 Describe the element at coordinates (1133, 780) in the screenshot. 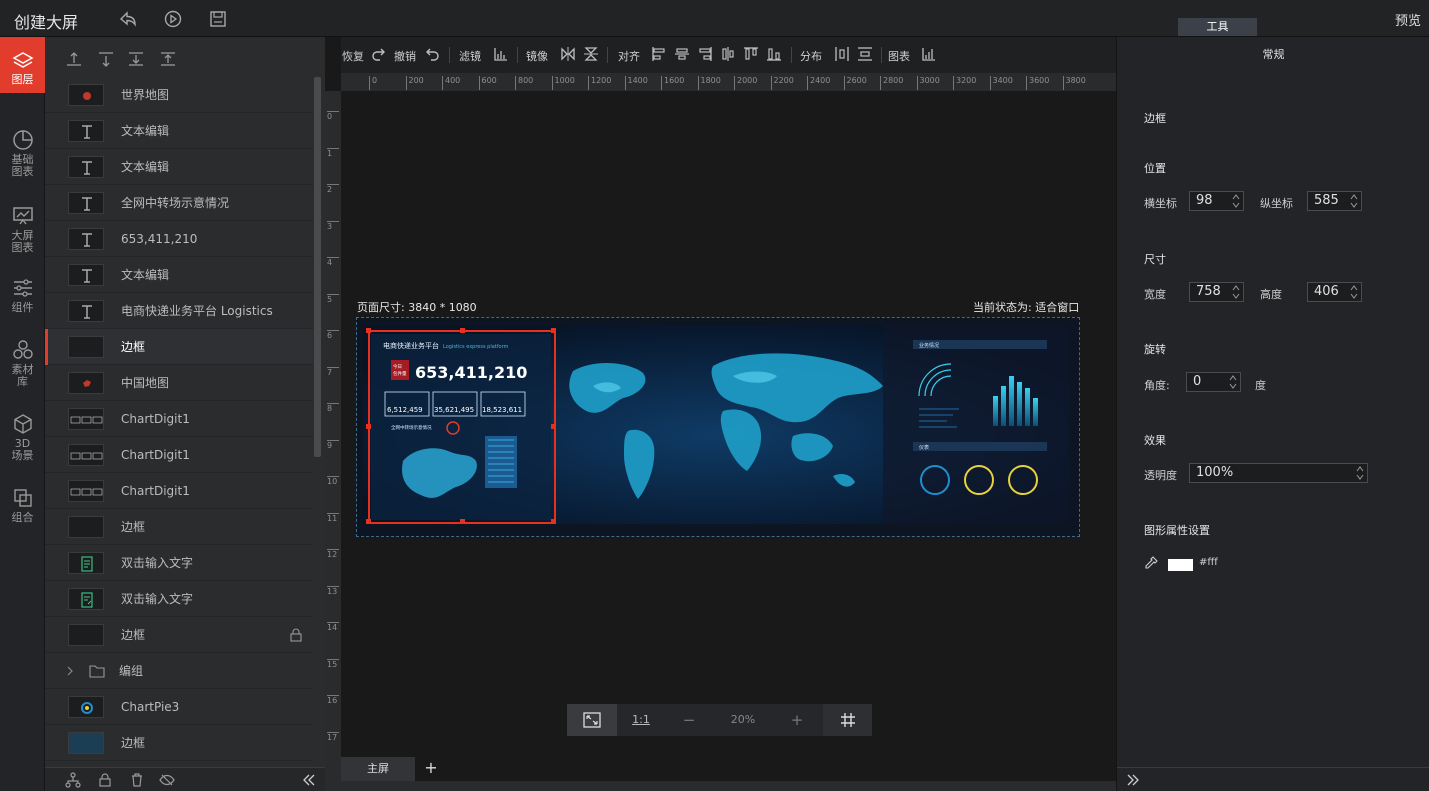

I see `expand-right-icon` at that location.